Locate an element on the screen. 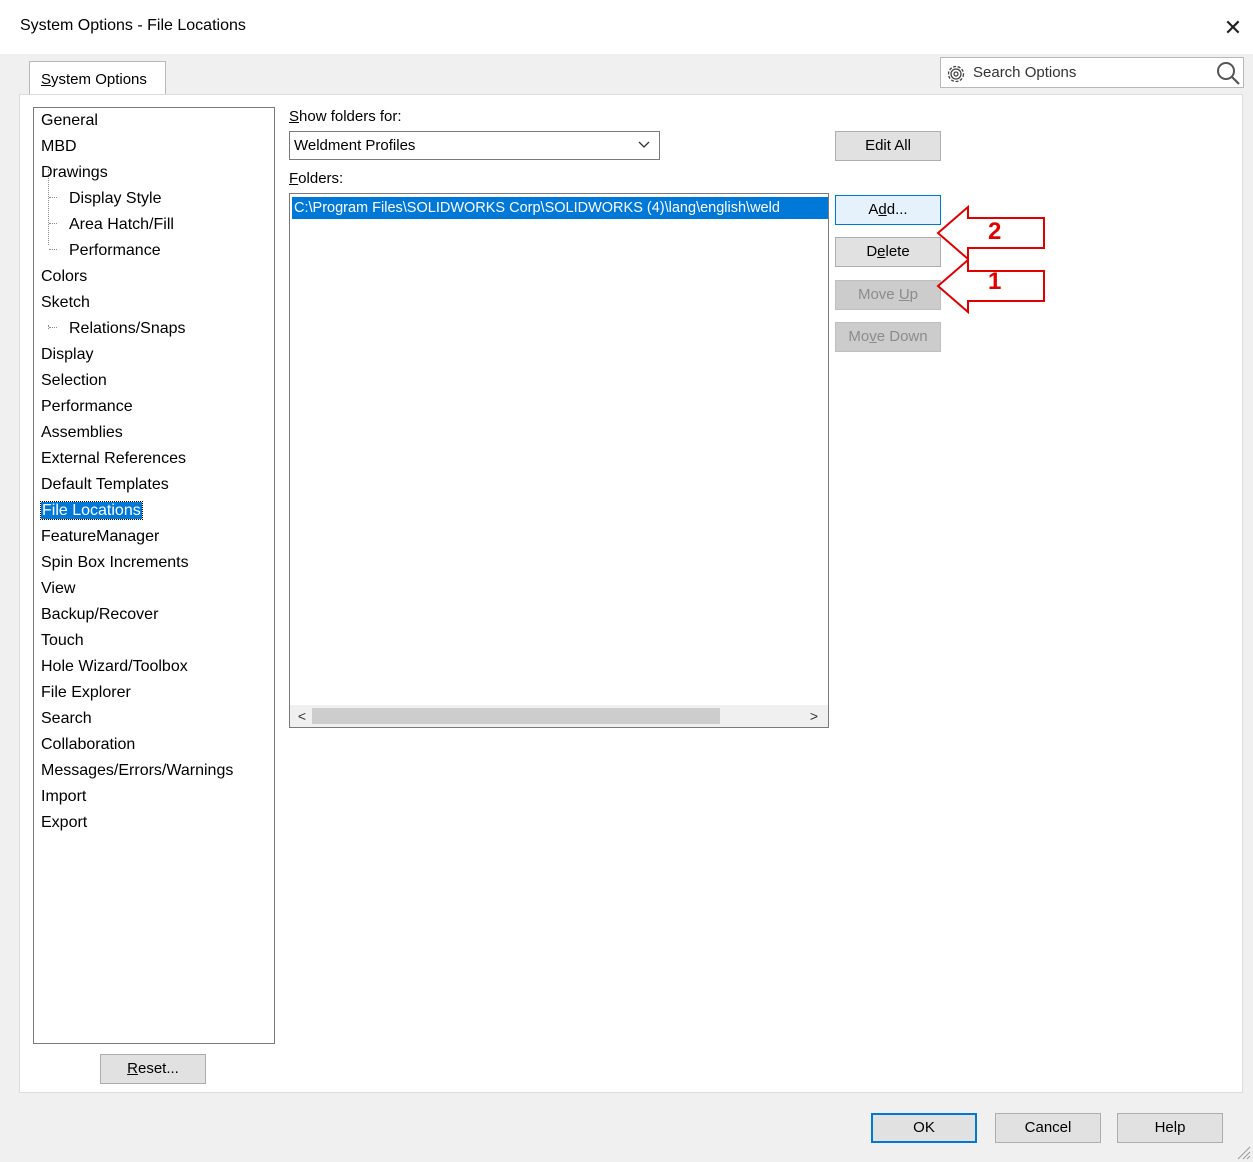 The height and width of the screenshot is (1162, 1253). tree-item-mbd: MBD is located at coordinates (59, 147).